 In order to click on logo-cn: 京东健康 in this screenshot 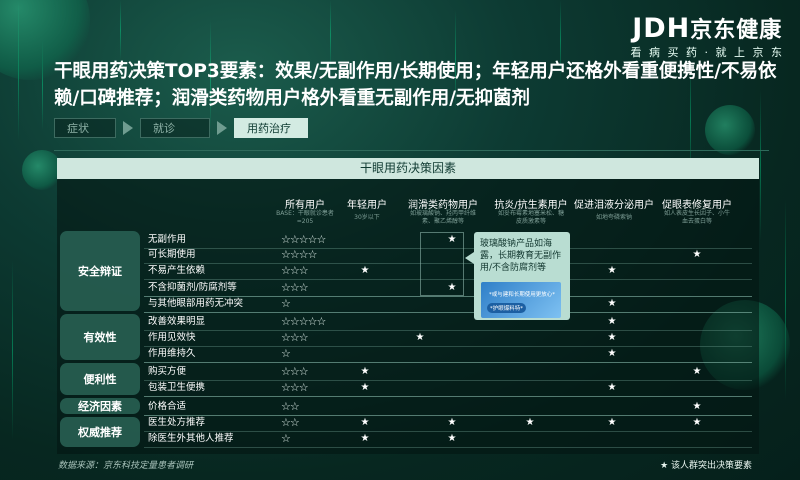, I will do `click(736, 30)`.